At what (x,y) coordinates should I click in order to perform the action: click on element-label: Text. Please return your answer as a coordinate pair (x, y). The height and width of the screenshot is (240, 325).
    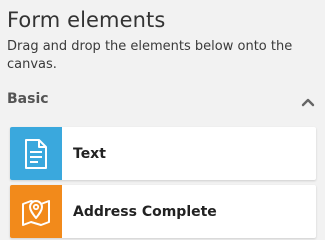
    Looking at the image, I should click on (89, 153).